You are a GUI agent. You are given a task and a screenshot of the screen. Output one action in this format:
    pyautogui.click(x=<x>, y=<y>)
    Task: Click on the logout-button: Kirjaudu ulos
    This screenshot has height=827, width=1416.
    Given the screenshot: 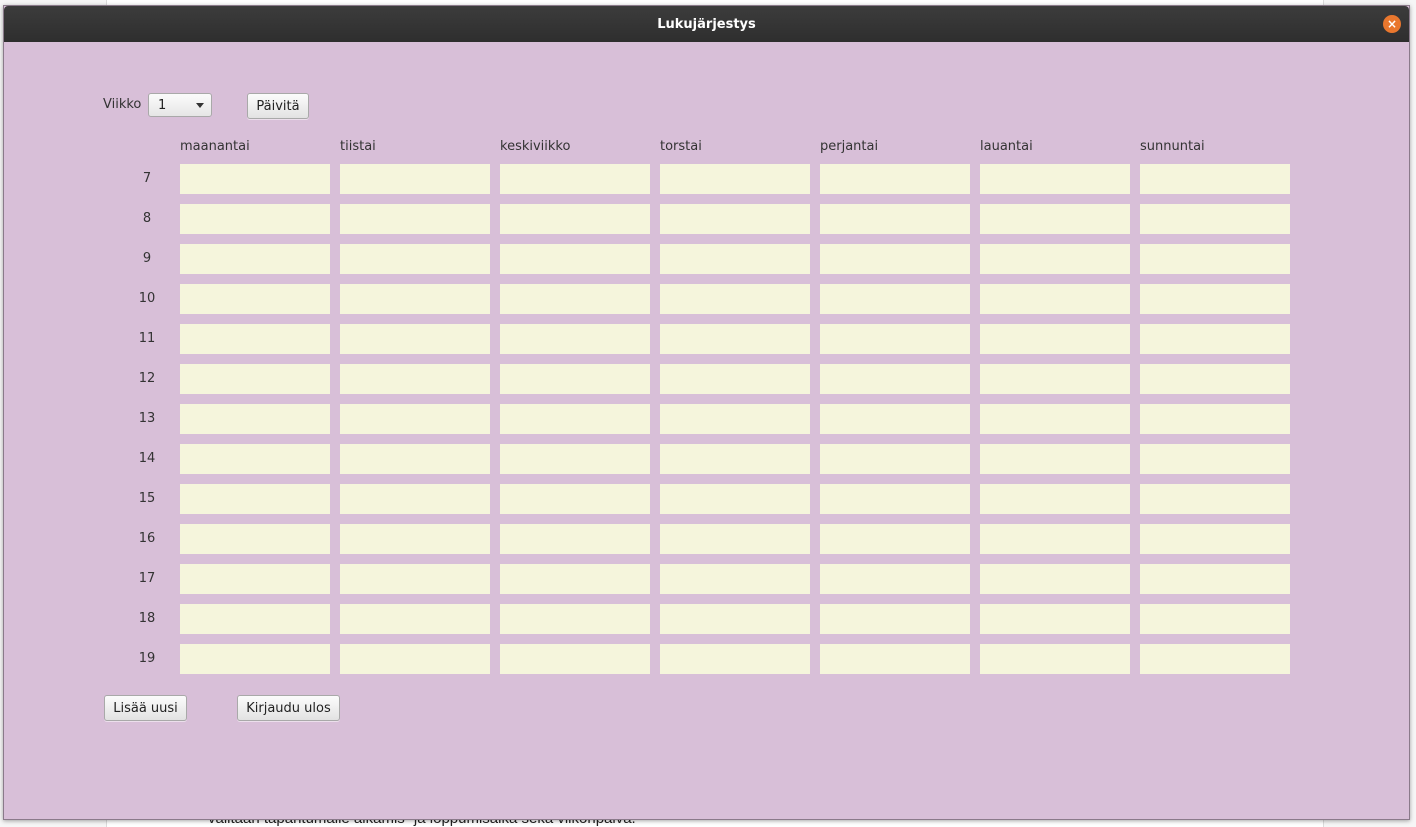 What is the action you would take?
    pyautogui.click(x=288, y=708)
    